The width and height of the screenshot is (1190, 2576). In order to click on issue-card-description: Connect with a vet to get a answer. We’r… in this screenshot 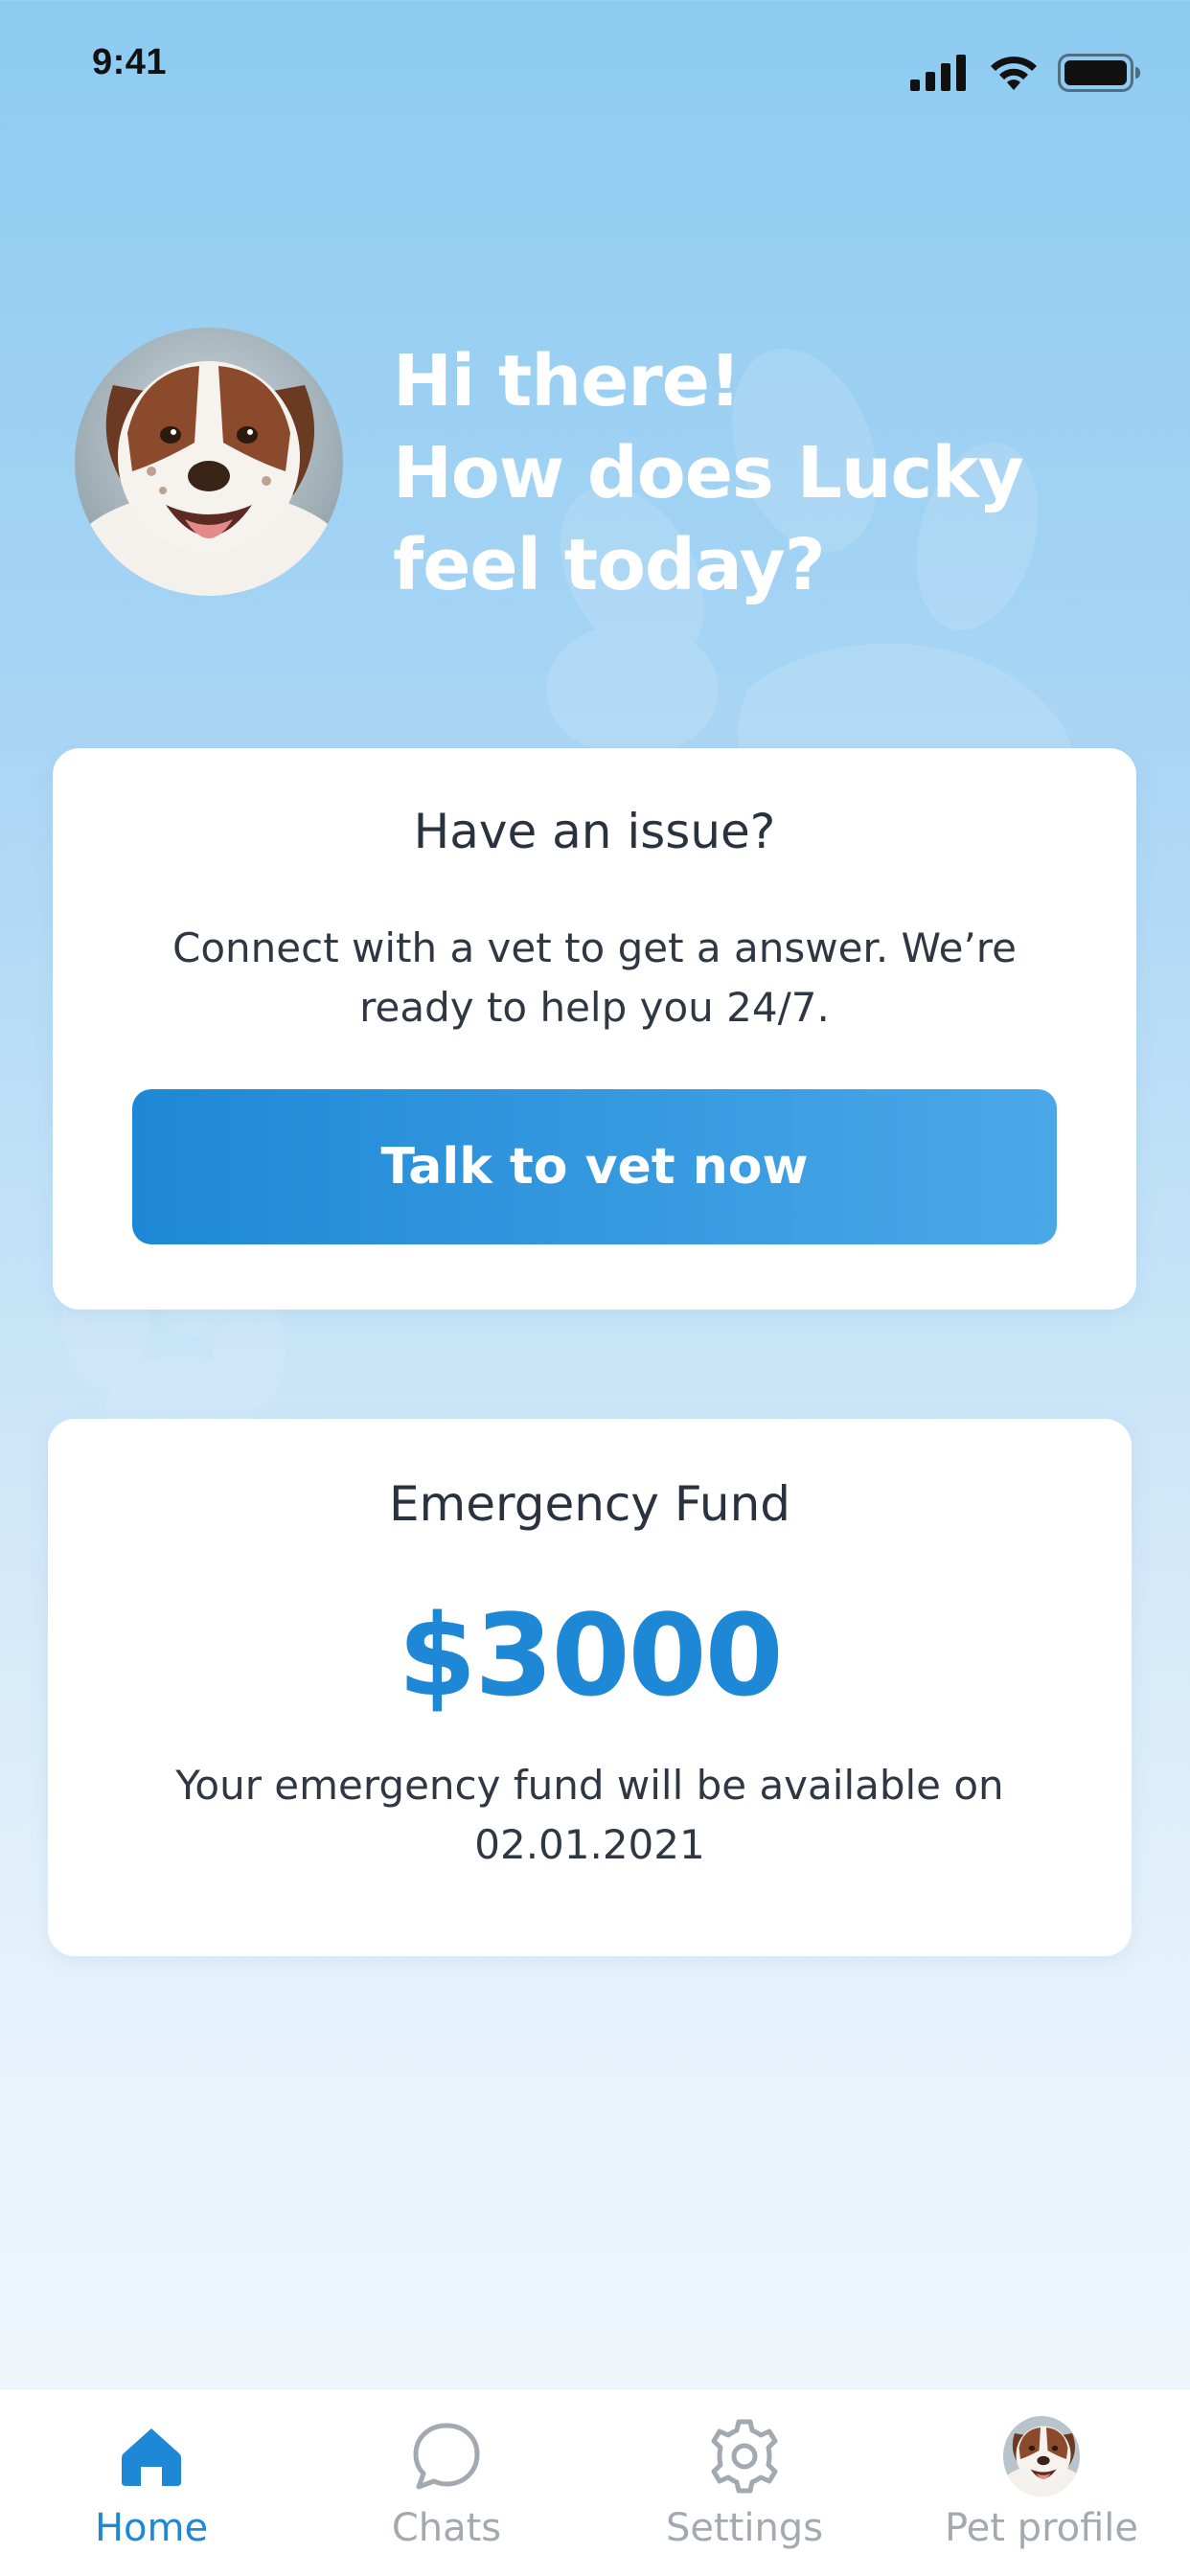, I will do `click(594, 977)`.